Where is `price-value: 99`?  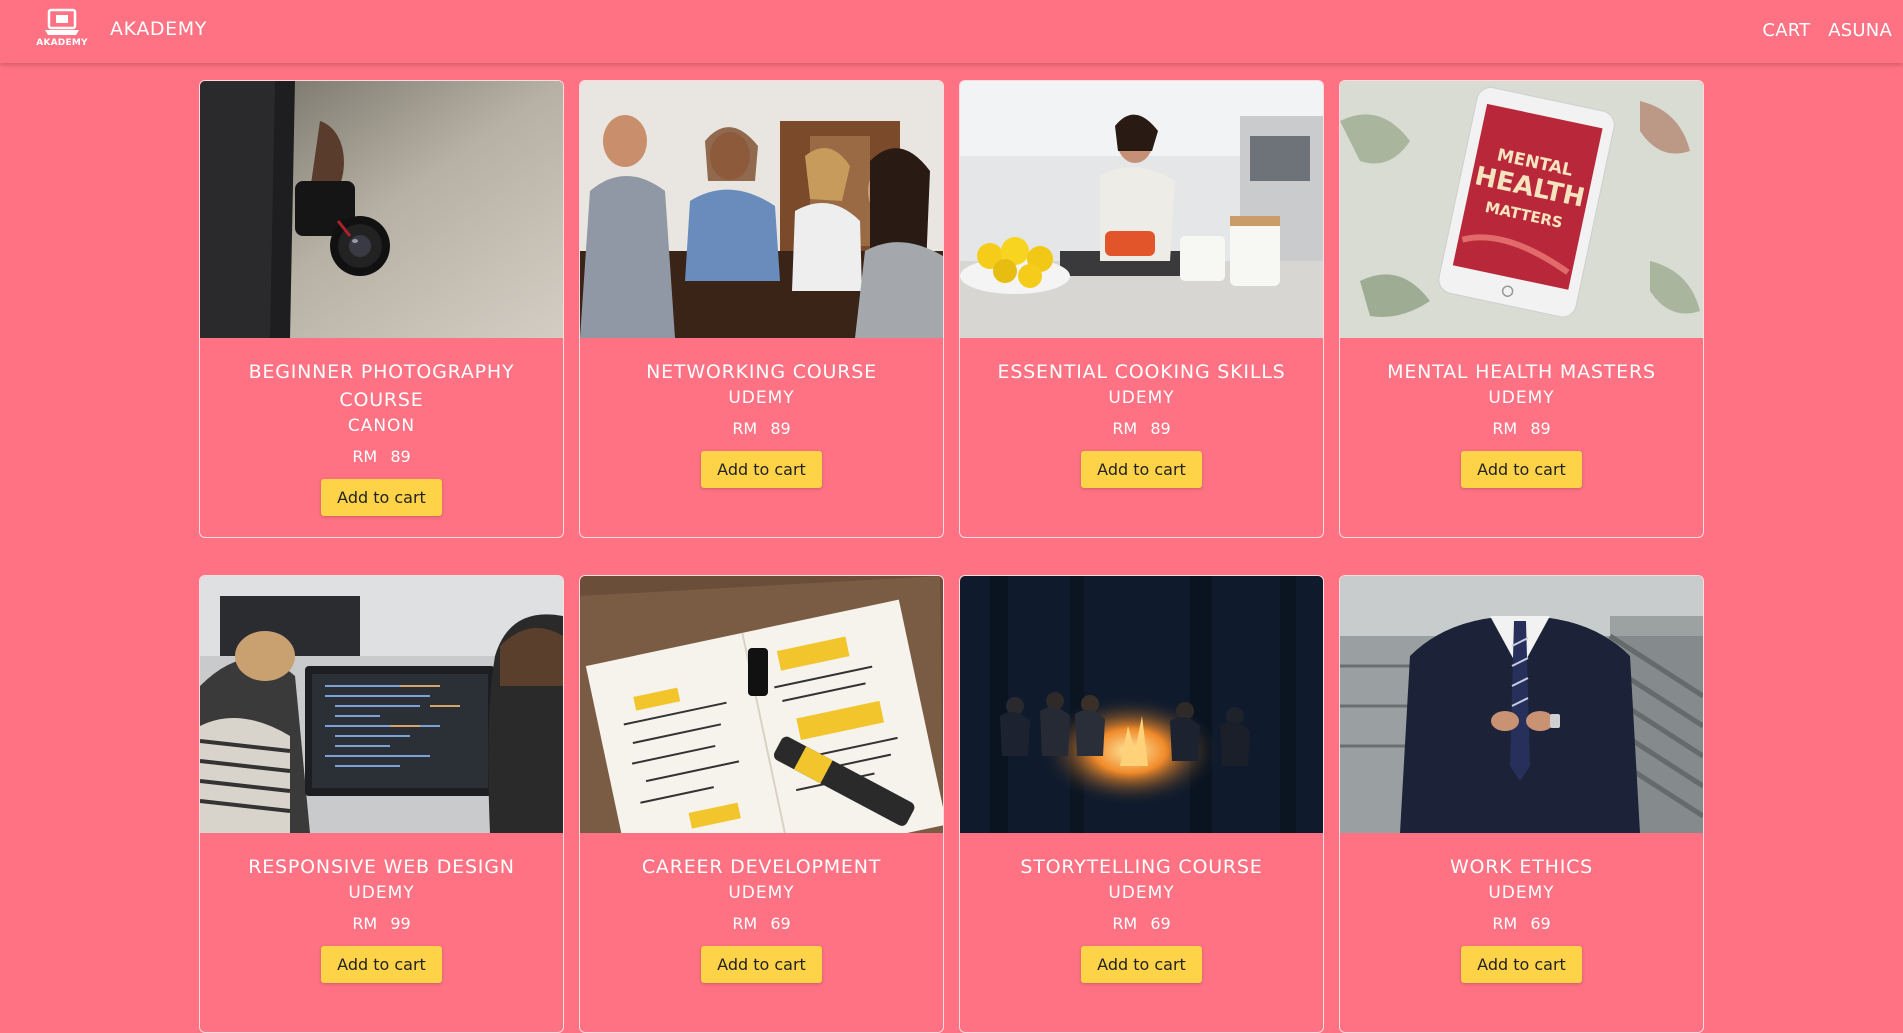 price-value: 99 is located at coordinates (400, 923).